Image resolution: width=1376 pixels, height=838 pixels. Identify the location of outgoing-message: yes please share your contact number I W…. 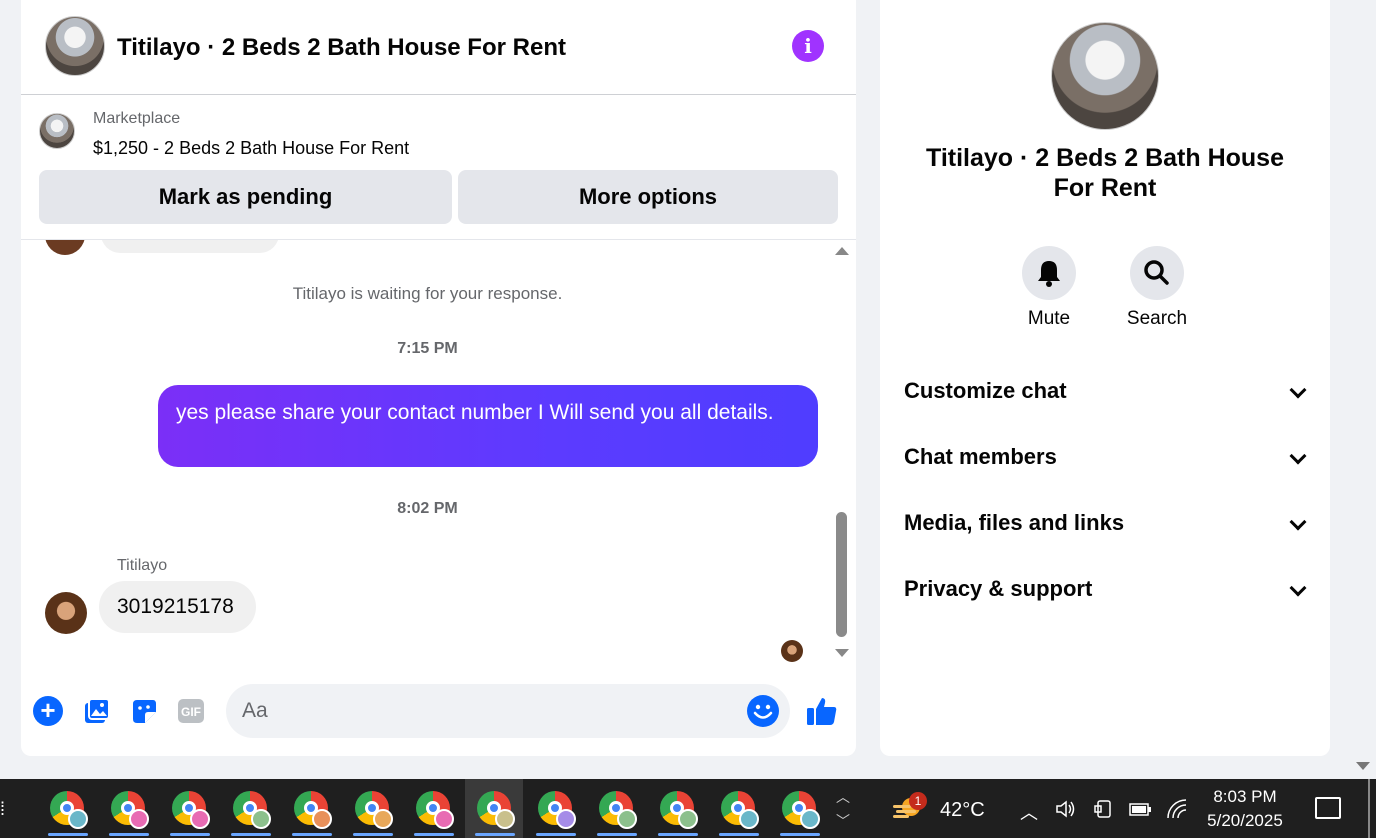
(488, 426).